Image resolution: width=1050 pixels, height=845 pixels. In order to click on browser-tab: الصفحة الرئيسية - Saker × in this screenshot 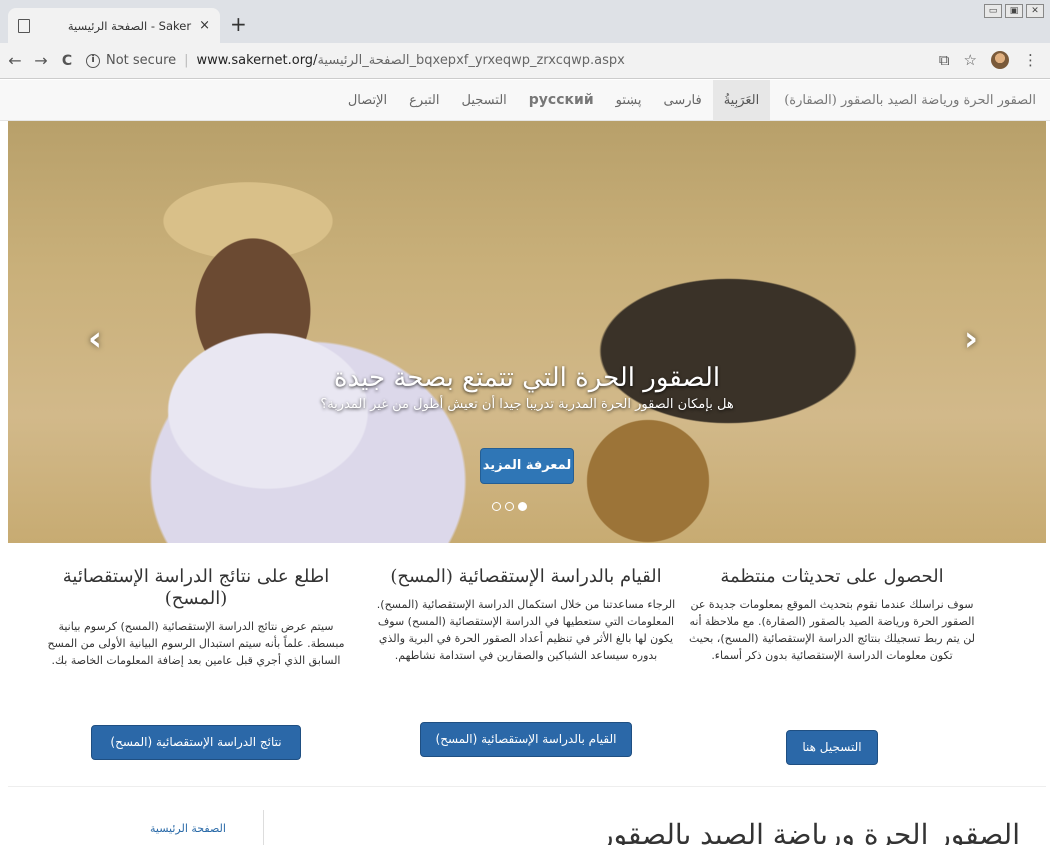, I will do `click(114, 25)`.